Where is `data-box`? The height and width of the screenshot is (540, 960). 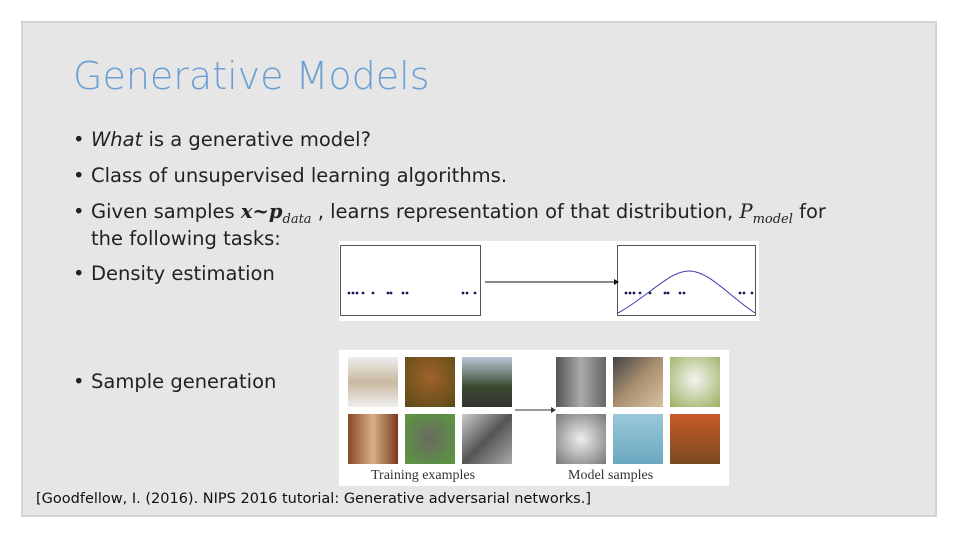 data-box is located at coordinates (410, 280).